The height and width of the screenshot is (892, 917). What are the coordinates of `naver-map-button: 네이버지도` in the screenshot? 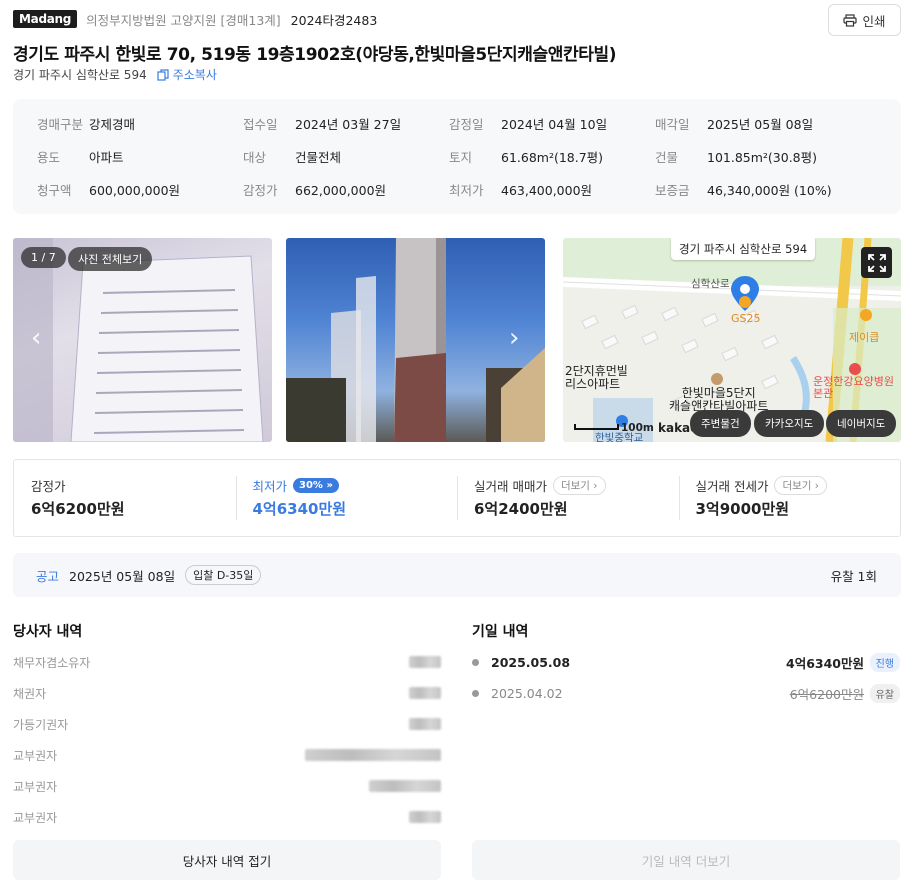 It's located at (861, 423).